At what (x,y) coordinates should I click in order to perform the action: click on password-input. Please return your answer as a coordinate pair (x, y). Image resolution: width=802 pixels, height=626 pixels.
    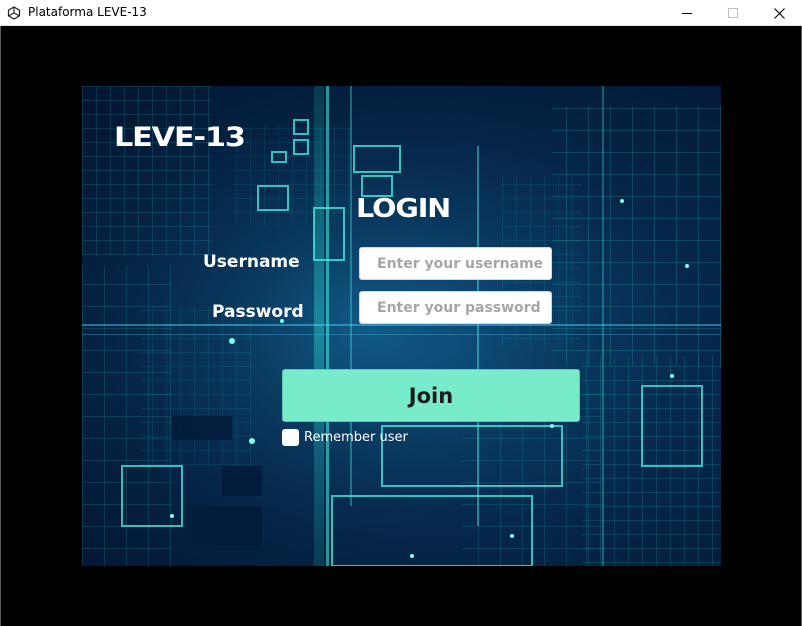
    Looking at the image, I should click on (455, 307).